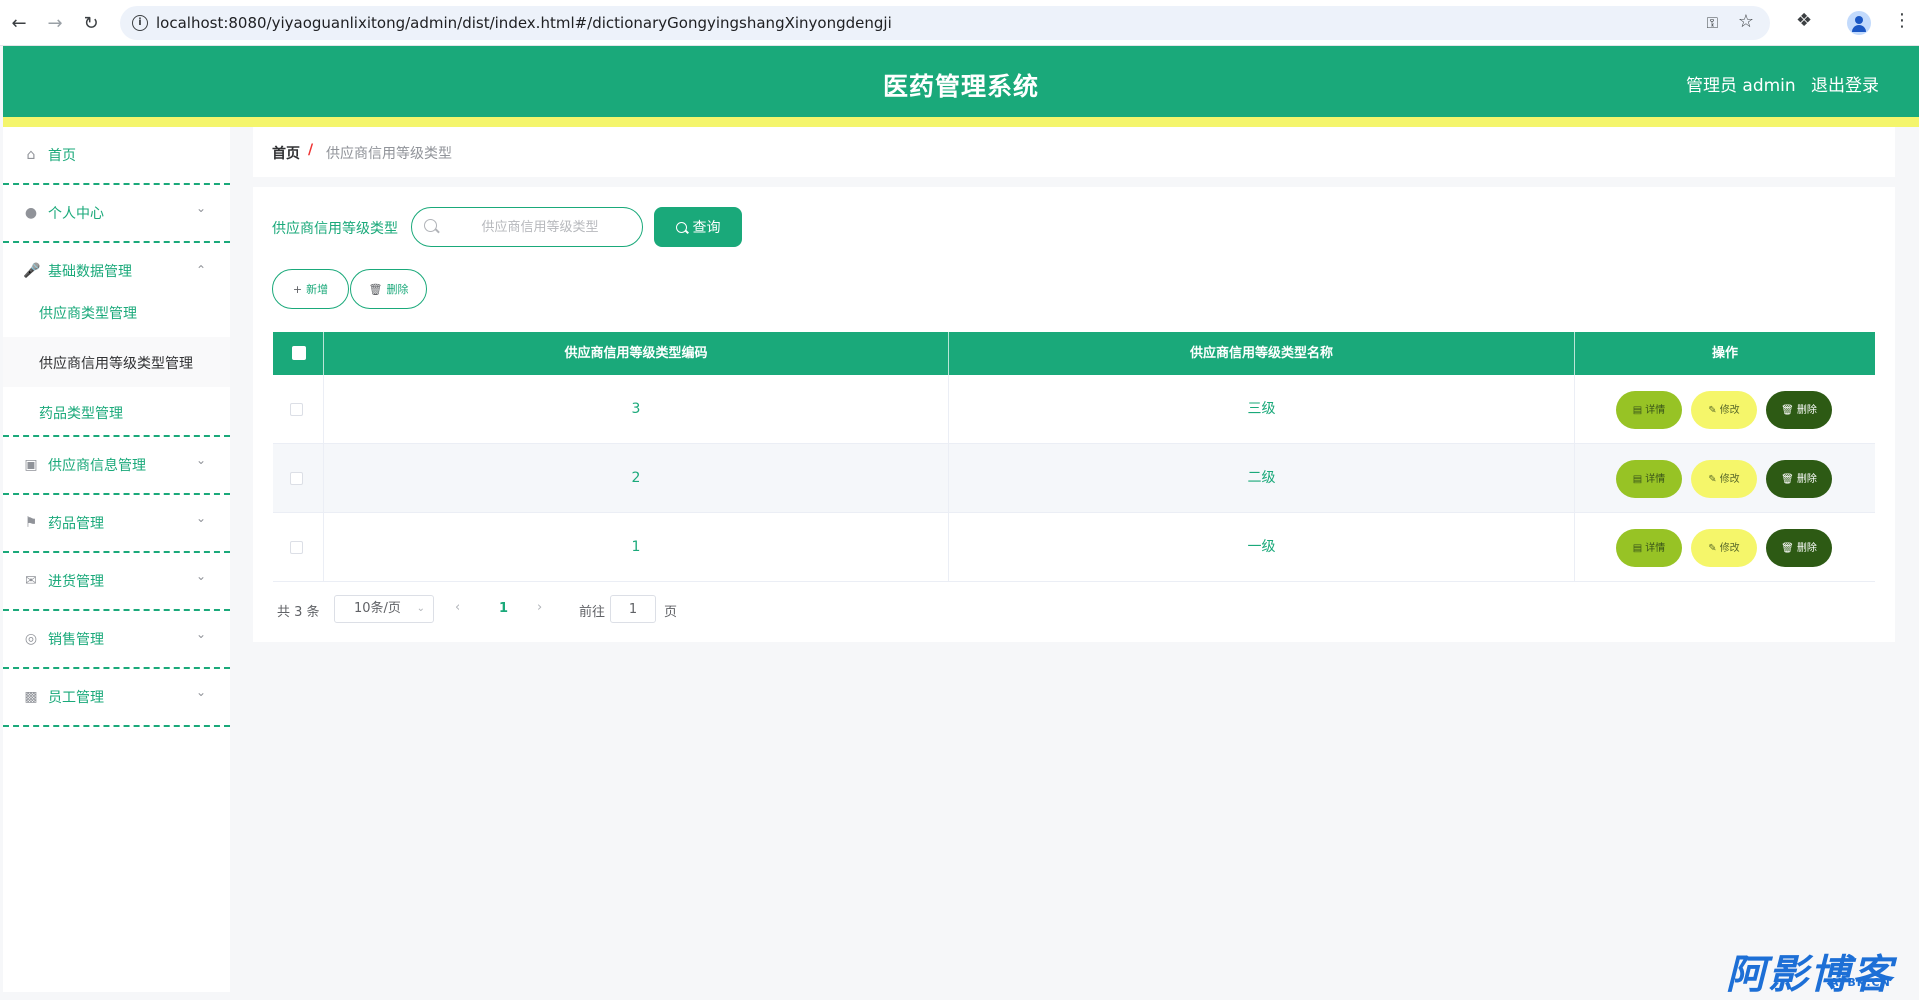 Image resolution: width=1919 pixels, height=1000 pixels. I want to click on logout-link: 退出登录, so click(1845, 83).